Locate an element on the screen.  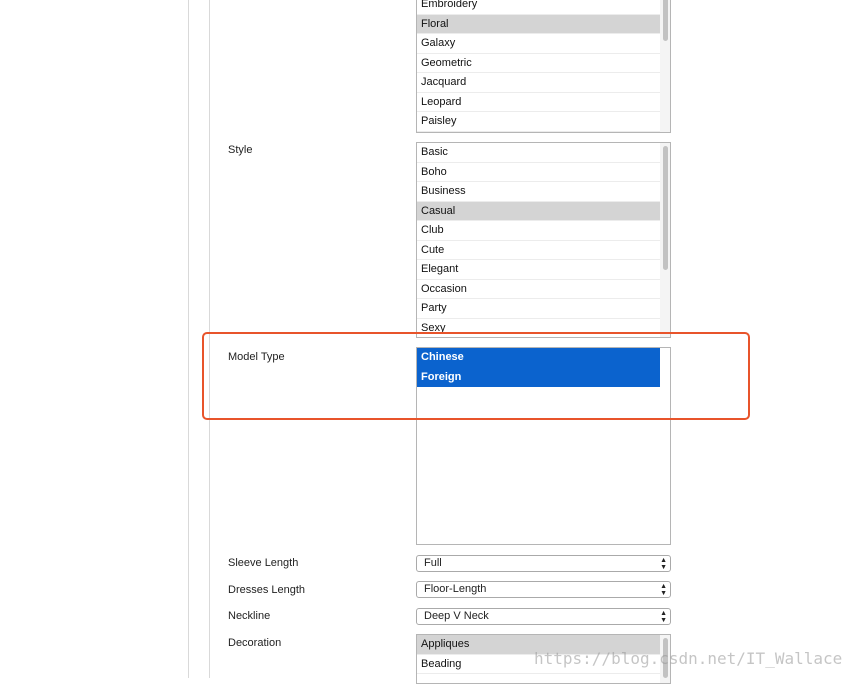
list-item: Elegant is located at coordinates (538, 270).